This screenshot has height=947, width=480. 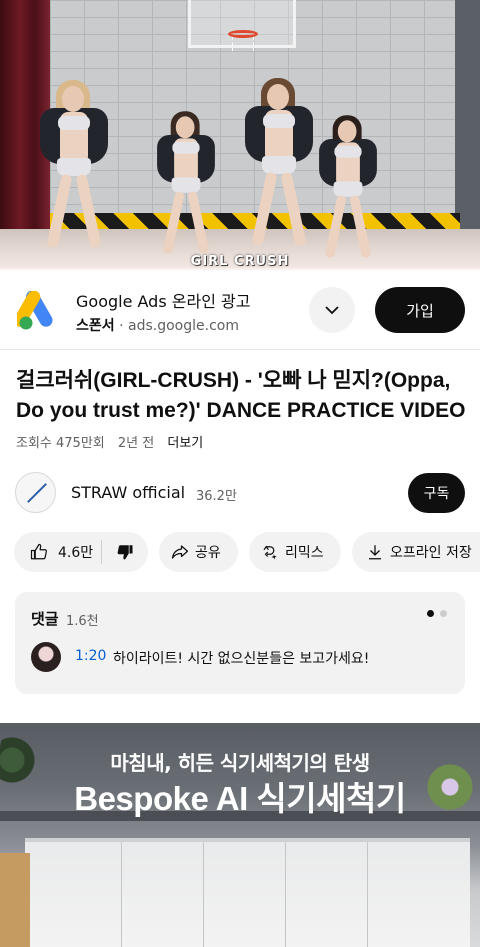 I want to click on channel-name: STRAW official, so click(x=128, y=492).